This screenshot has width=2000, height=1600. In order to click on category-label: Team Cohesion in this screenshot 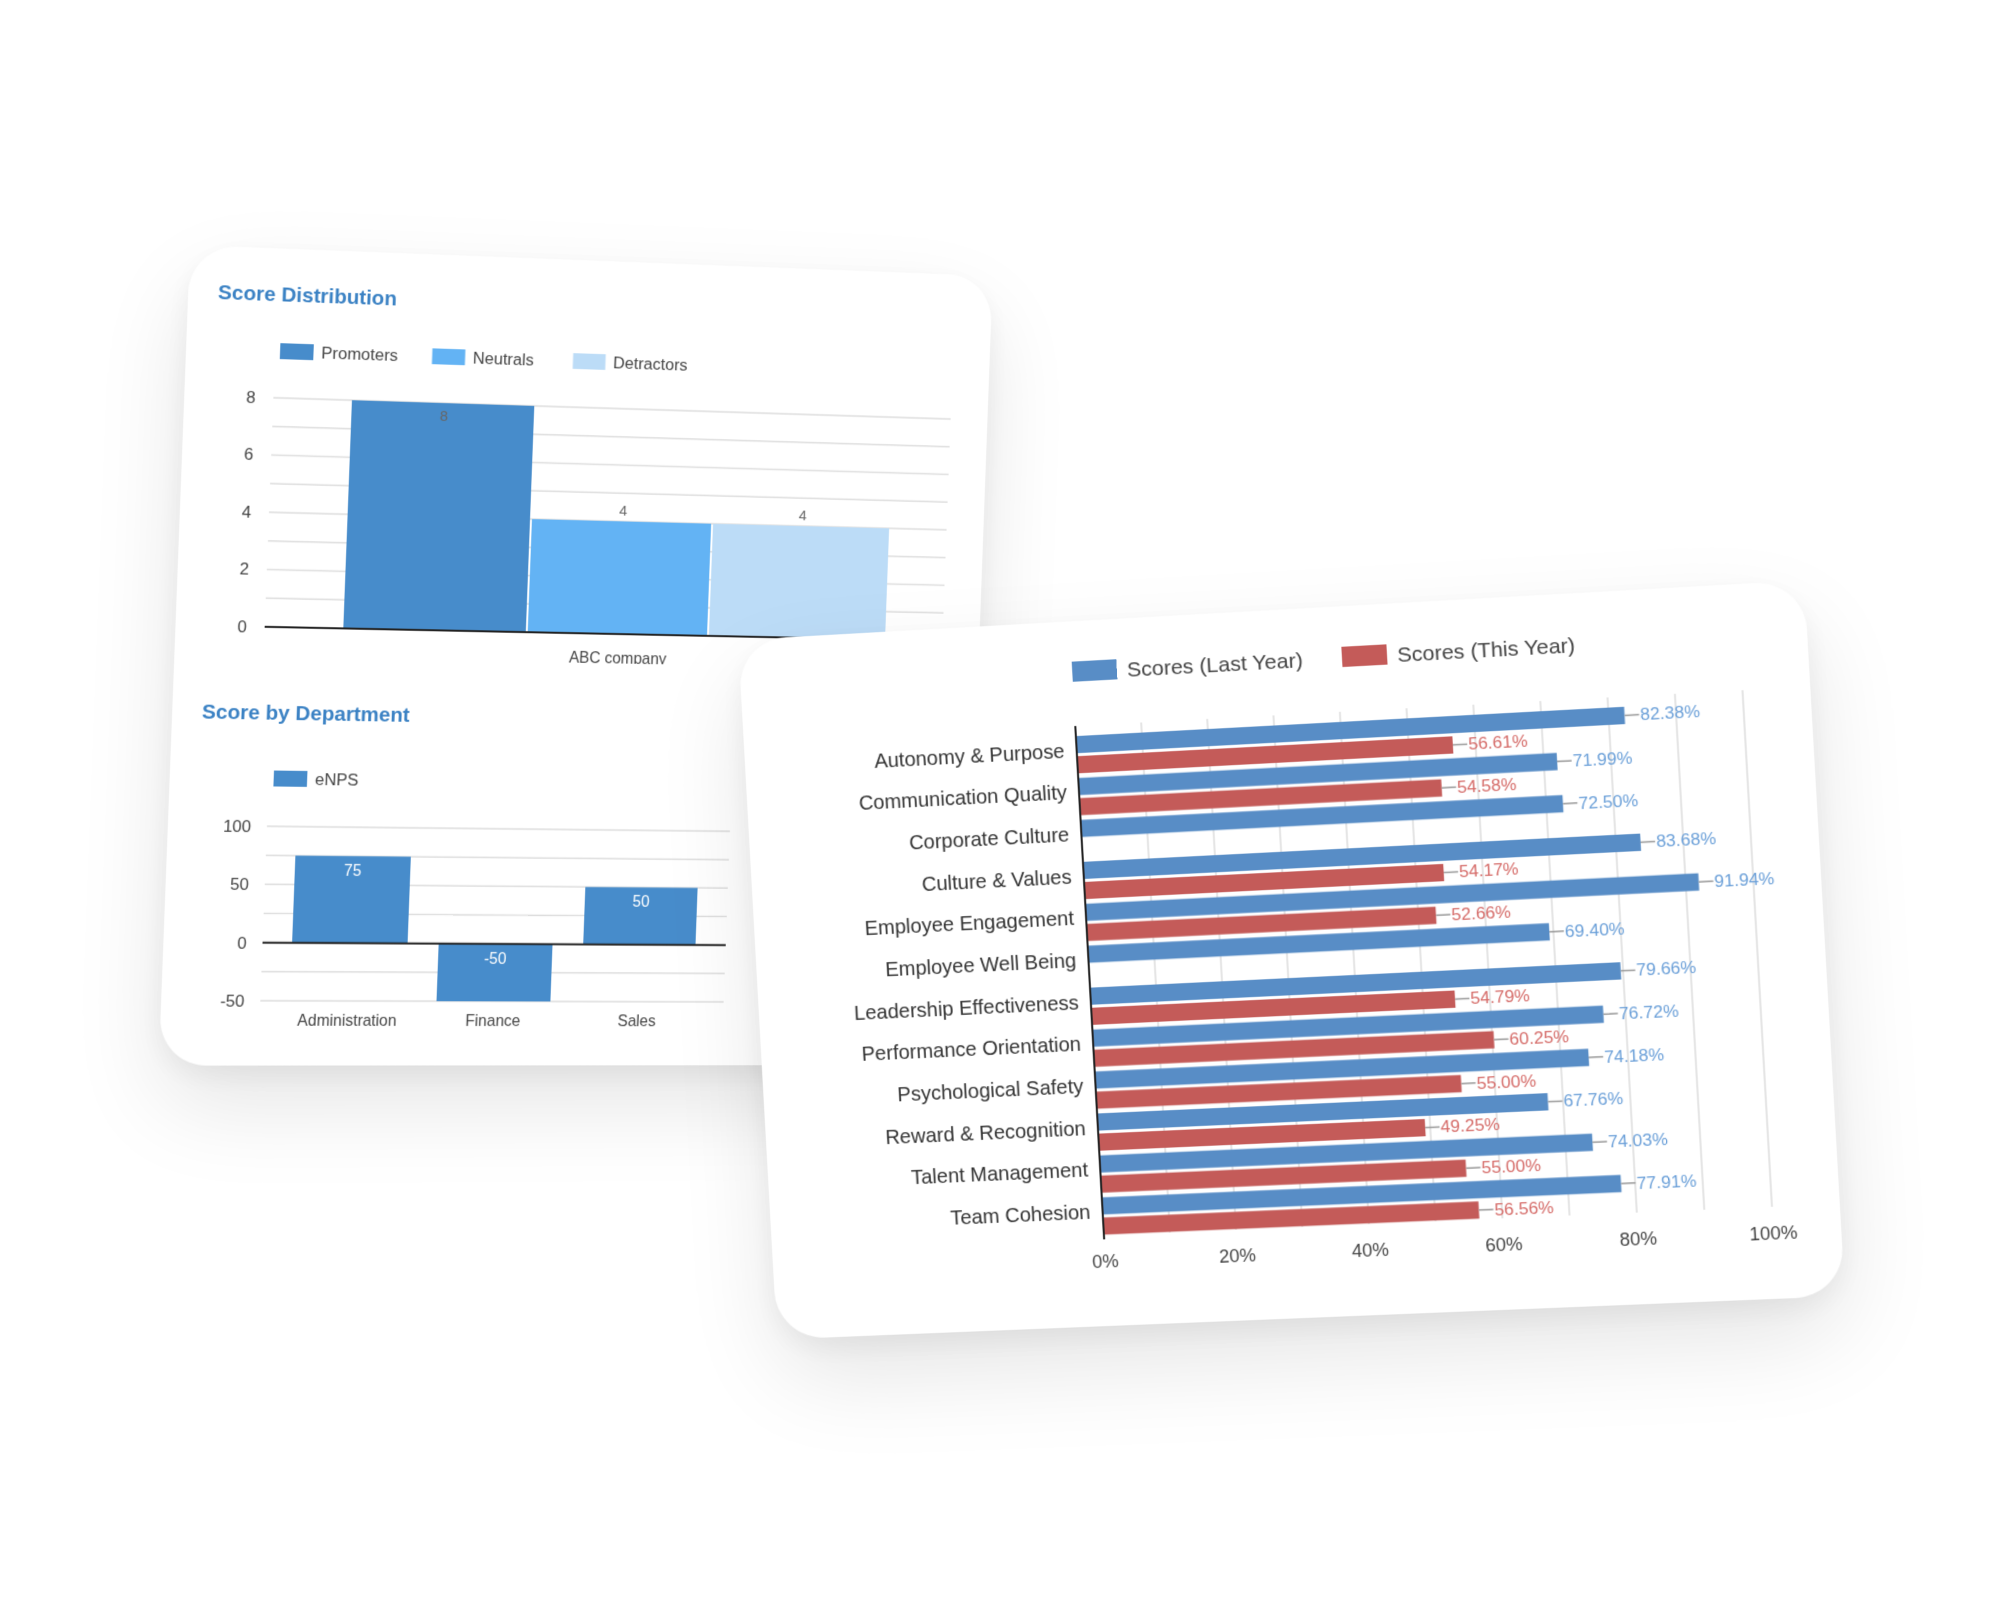, I will do `click(1020, 1216)`.